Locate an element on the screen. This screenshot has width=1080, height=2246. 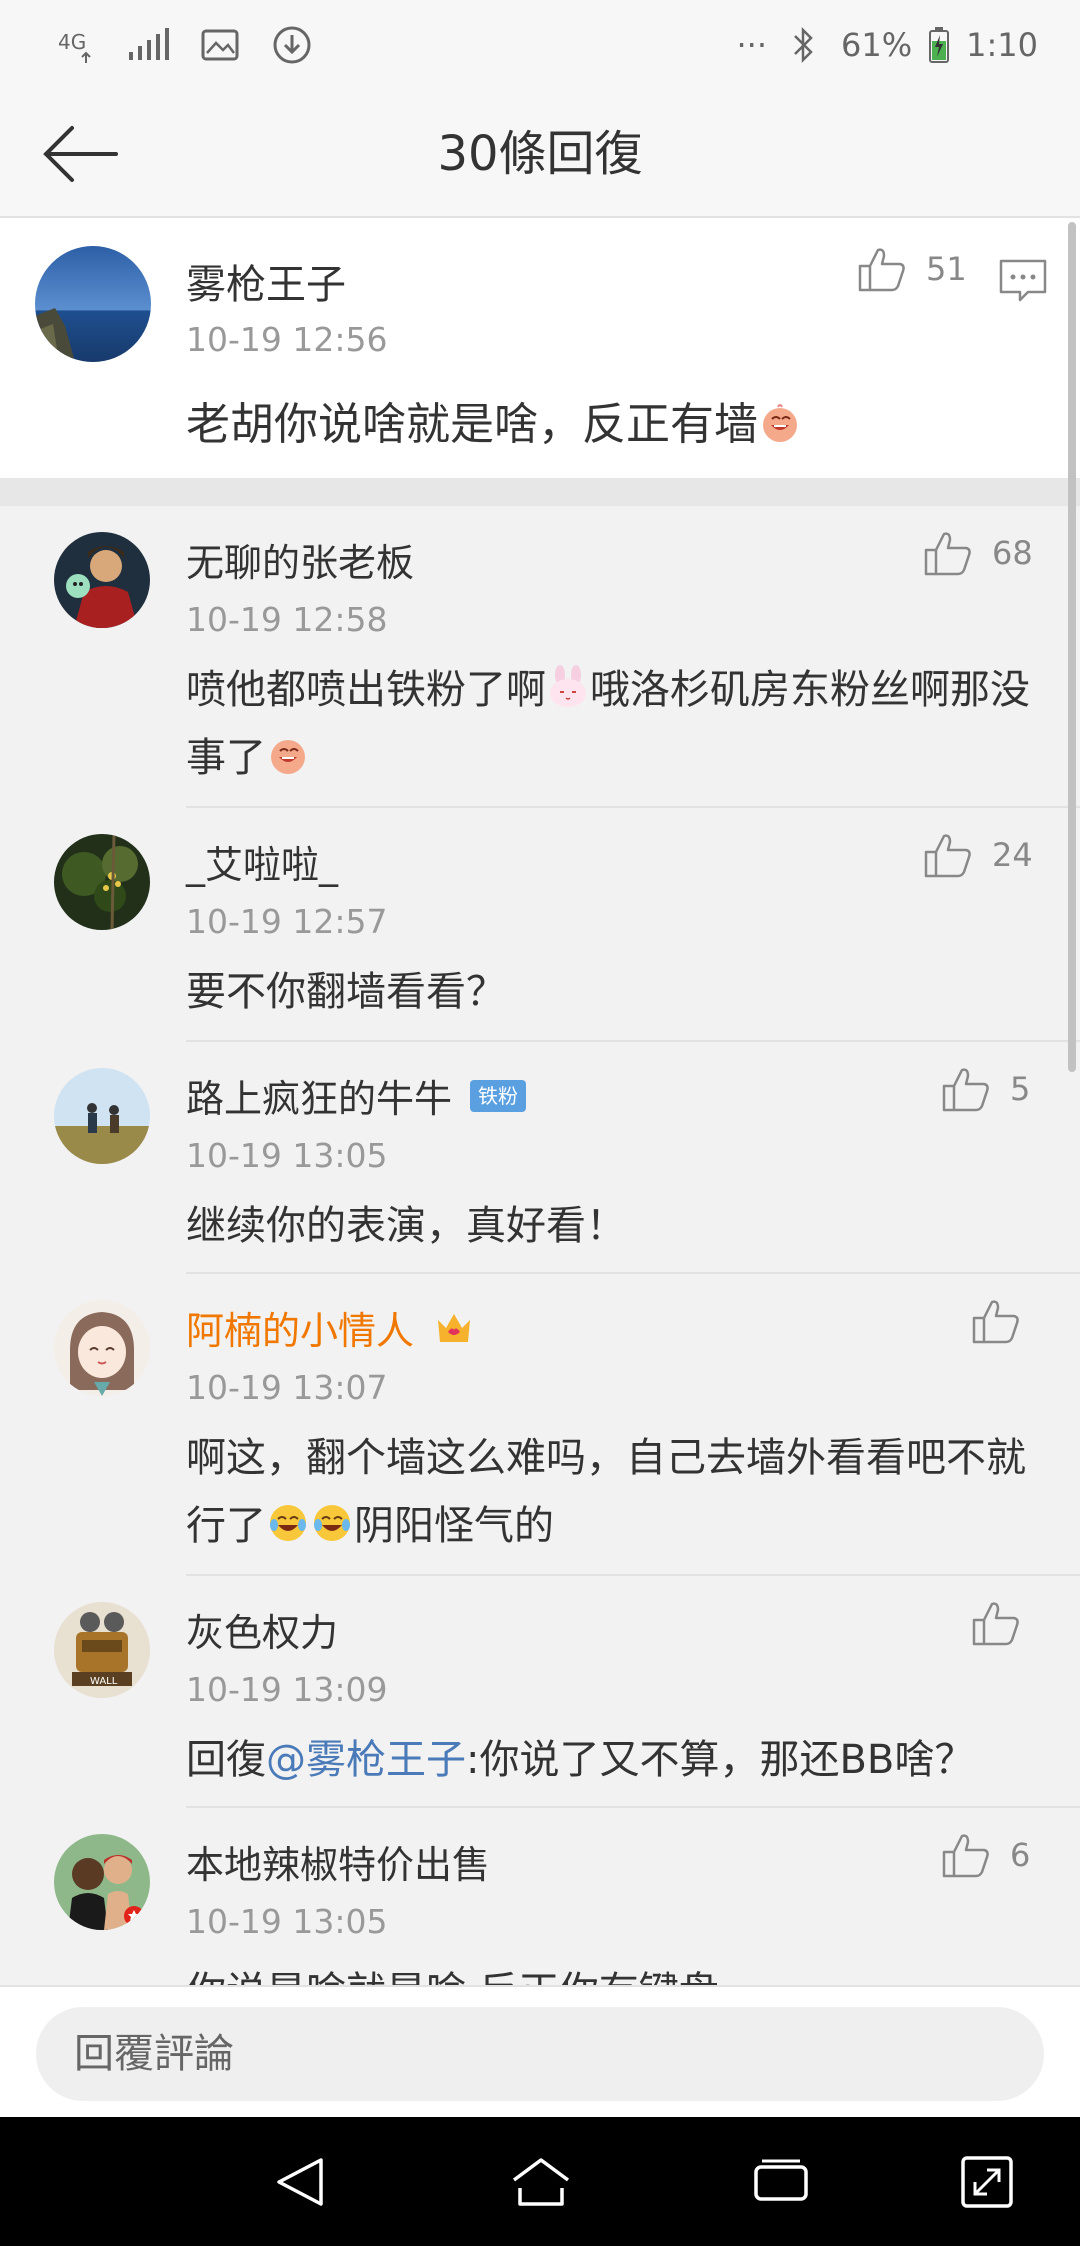
like-count: 6 is located at coordinates (1020, 1855).